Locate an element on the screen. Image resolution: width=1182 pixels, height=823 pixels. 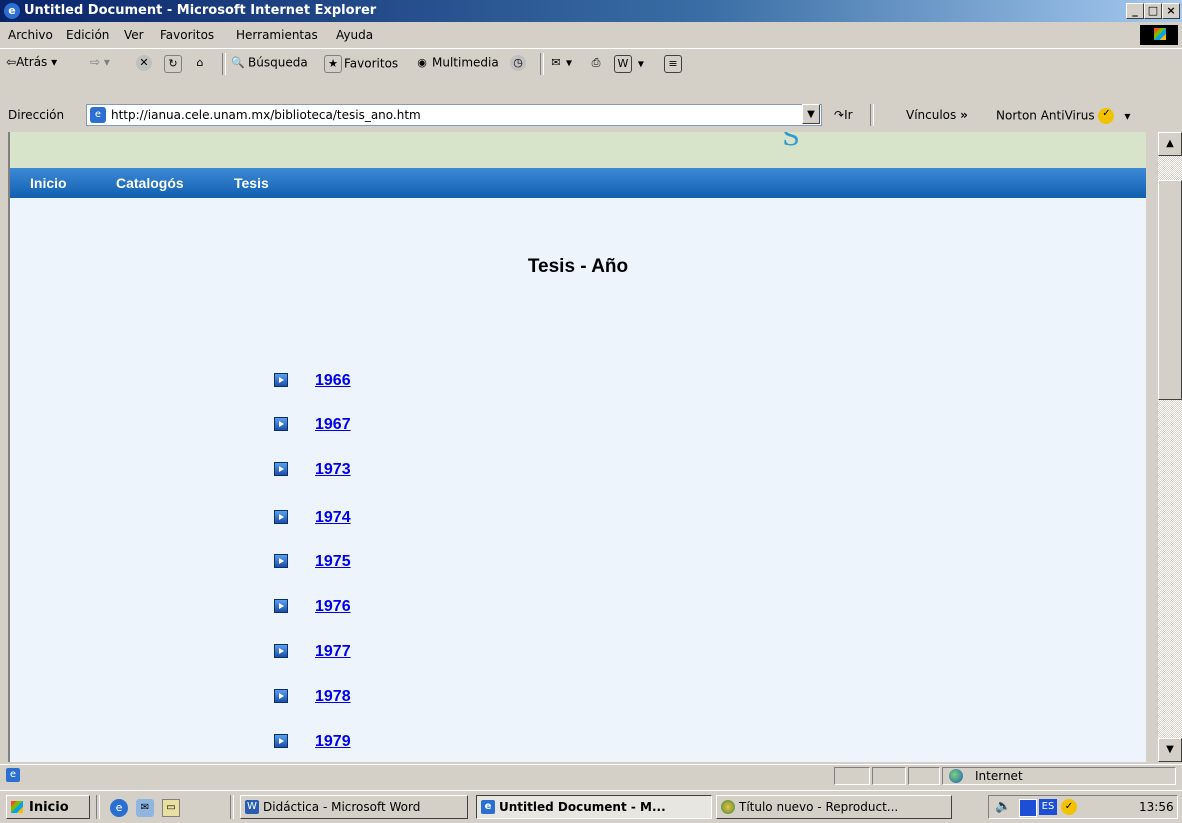
discuss-button: ≡ is located at coordinates (674, 64).